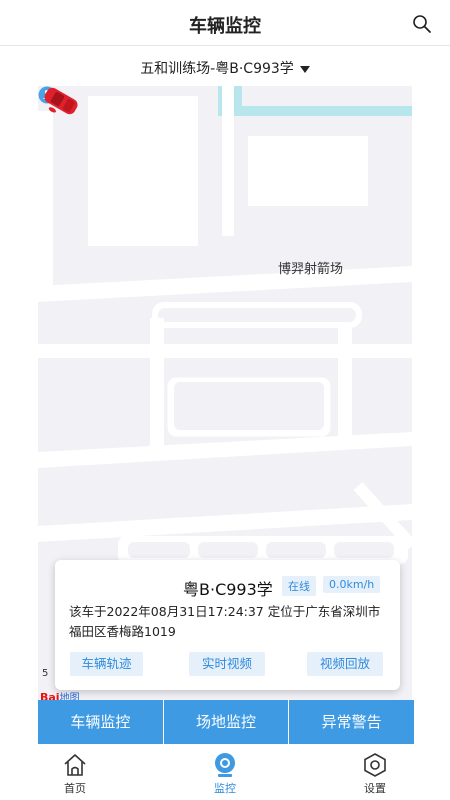 The height and width of the screenshot is (800, 450). What do you see at coordinates (422, 24) in the screenshot?
I see `search-icon` at bounding box center [422, 24].